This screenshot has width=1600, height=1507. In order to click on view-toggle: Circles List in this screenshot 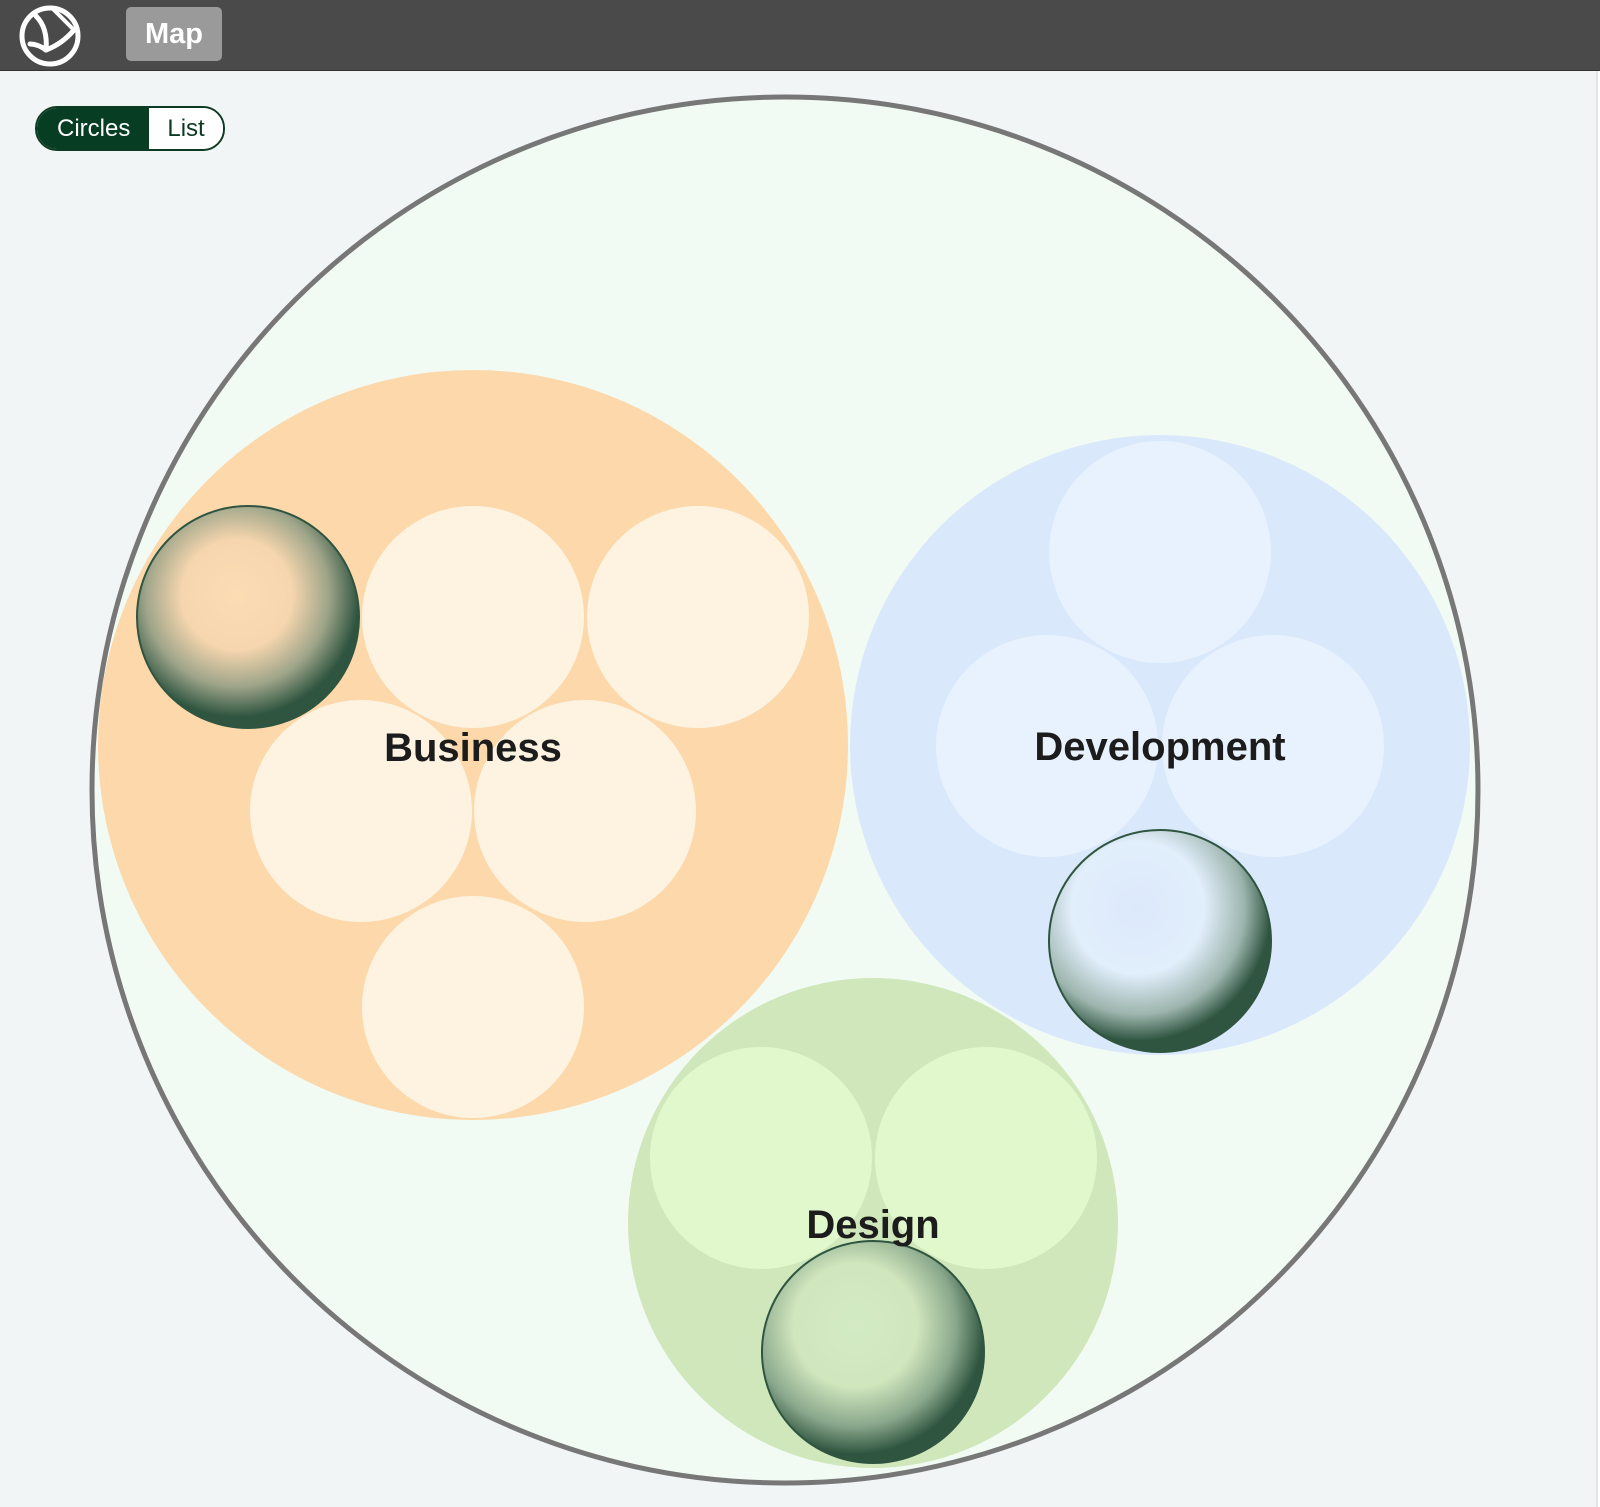, I will do `click(130, 128)`.